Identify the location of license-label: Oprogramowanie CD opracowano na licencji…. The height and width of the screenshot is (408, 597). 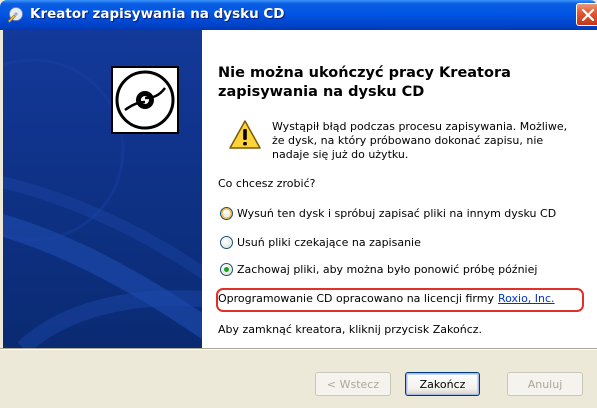
(356, 298).